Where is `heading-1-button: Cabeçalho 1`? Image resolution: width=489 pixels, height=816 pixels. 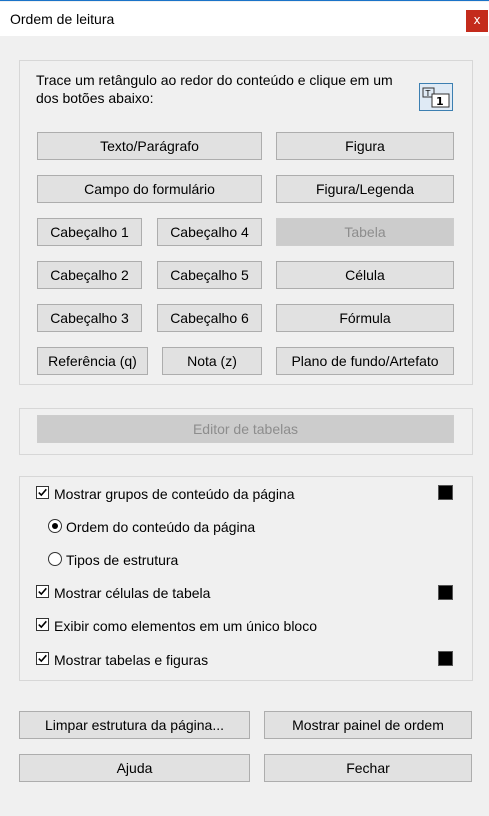
heading-1-button: Cabeçalho 1 is located at coordinates (89, 232).